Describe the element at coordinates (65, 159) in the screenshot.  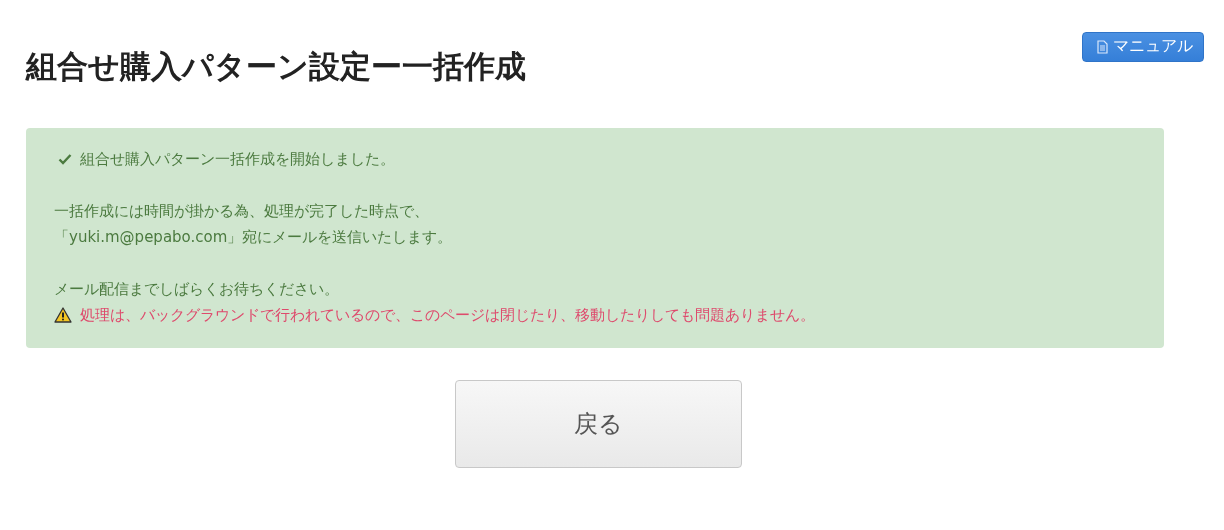
I see `check-icon` at that location.